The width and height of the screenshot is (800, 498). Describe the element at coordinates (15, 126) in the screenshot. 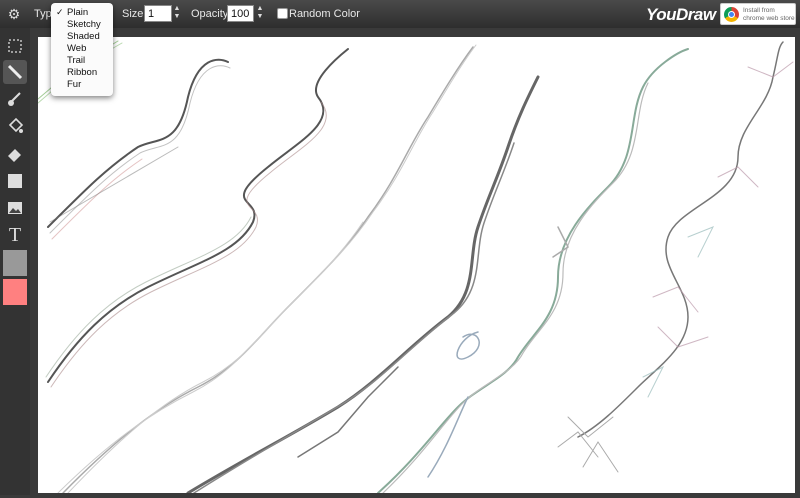

I see `fill-bucket-icon` at that location.